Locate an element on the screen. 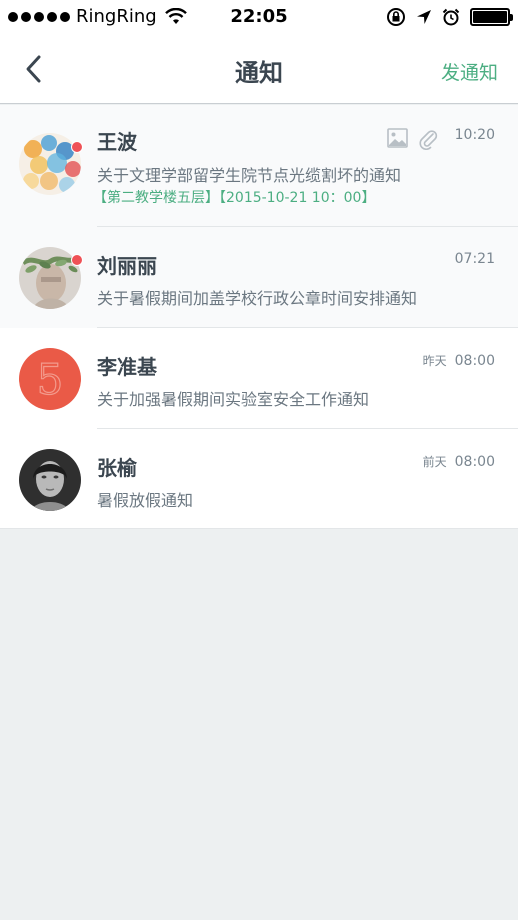  send-notice-button: 发通知 is located at coordinates (469, 71).